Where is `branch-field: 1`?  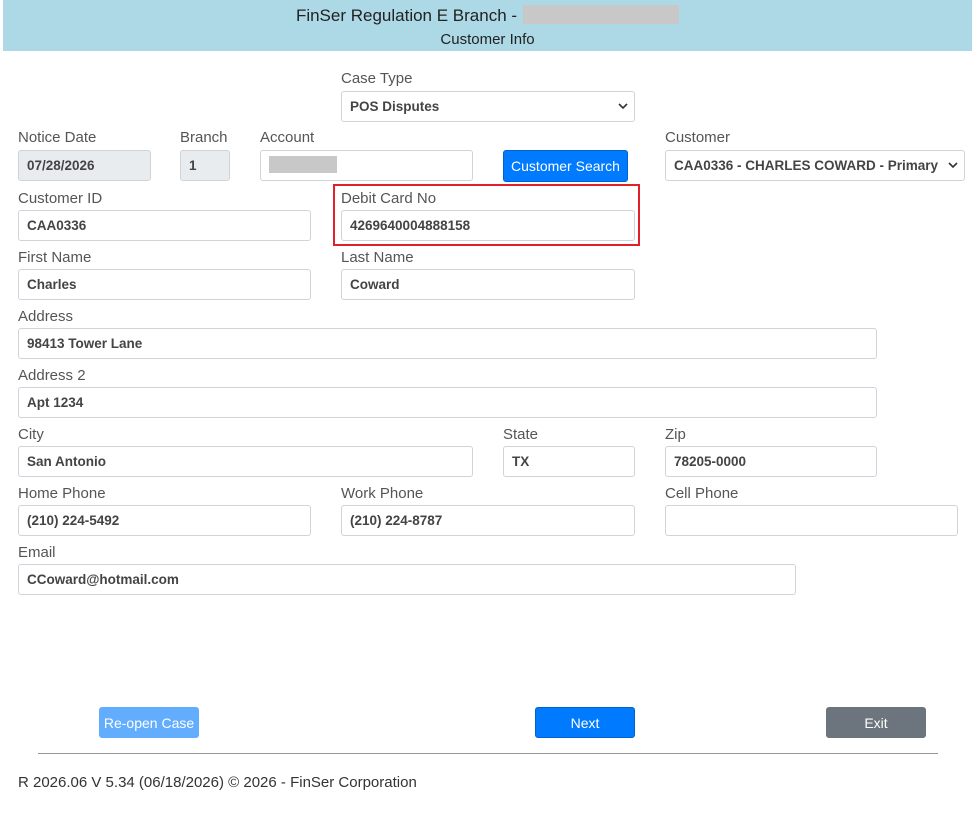 branch-field: 1 is located at coordinates (205, 165).